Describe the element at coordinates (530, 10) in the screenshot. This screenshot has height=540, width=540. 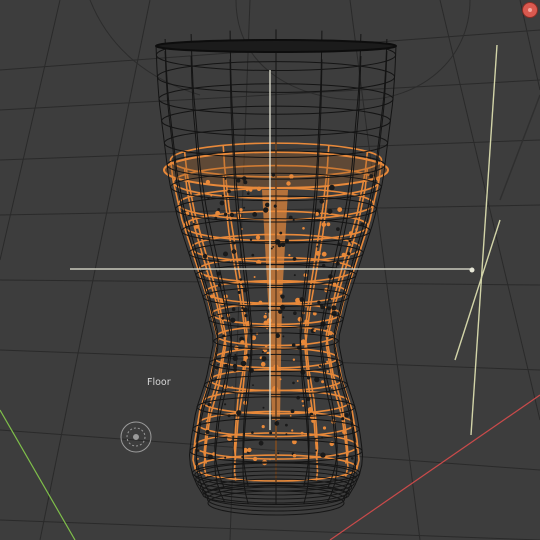
I see `gizmo-x-axis-icon` at that location.